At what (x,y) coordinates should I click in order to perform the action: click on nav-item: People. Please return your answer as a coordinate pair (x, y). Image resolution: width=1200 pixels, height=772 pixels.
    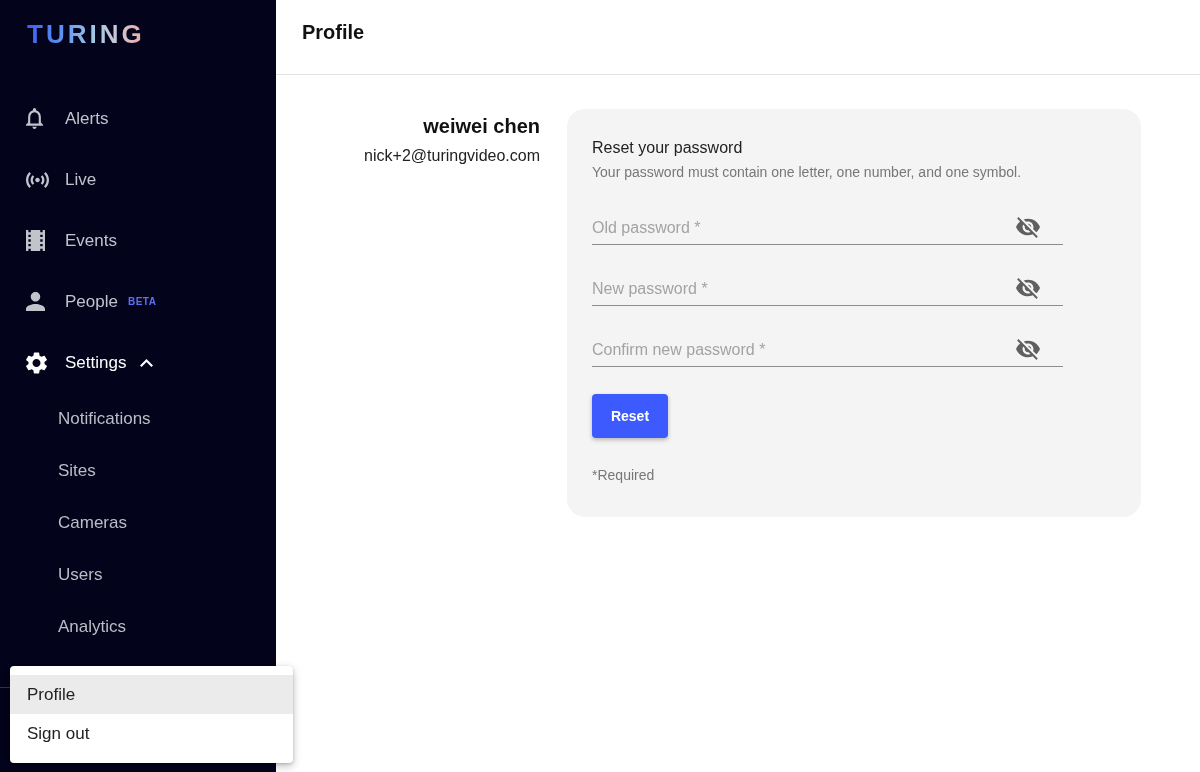
    Looking at the image, I should click on (72, 301).